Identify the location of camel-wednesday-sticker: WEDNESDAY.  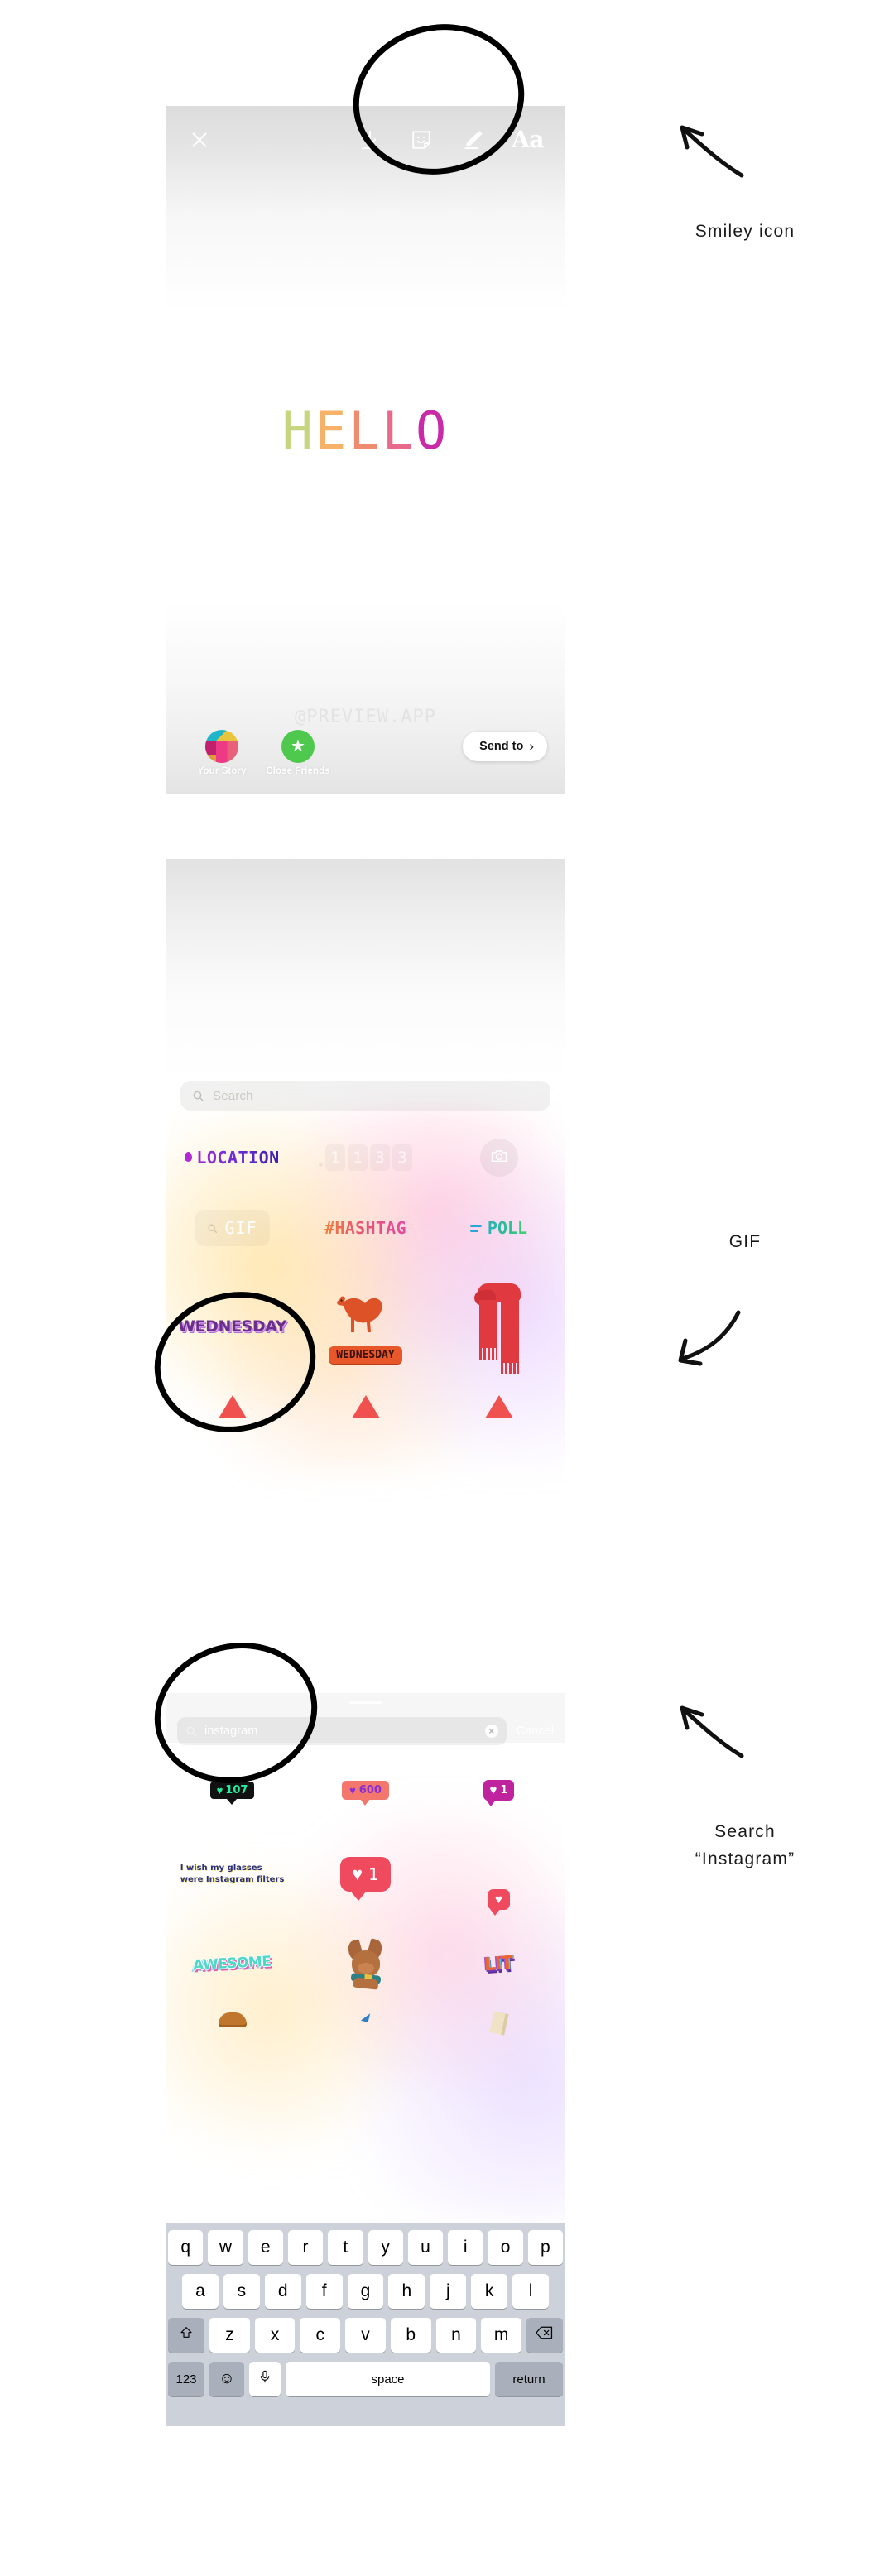
(365, 1327).